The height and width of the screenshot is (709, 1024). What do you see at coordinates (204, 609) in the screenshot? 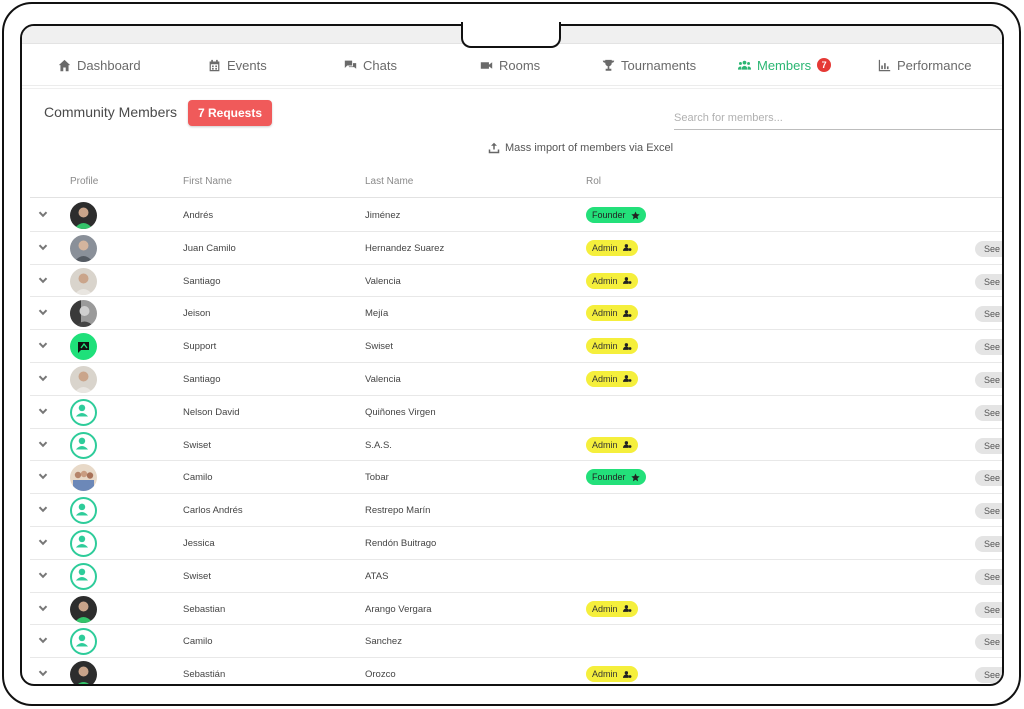
I see `first-name-cell: Sebastian` at bounding box center [204, 609].